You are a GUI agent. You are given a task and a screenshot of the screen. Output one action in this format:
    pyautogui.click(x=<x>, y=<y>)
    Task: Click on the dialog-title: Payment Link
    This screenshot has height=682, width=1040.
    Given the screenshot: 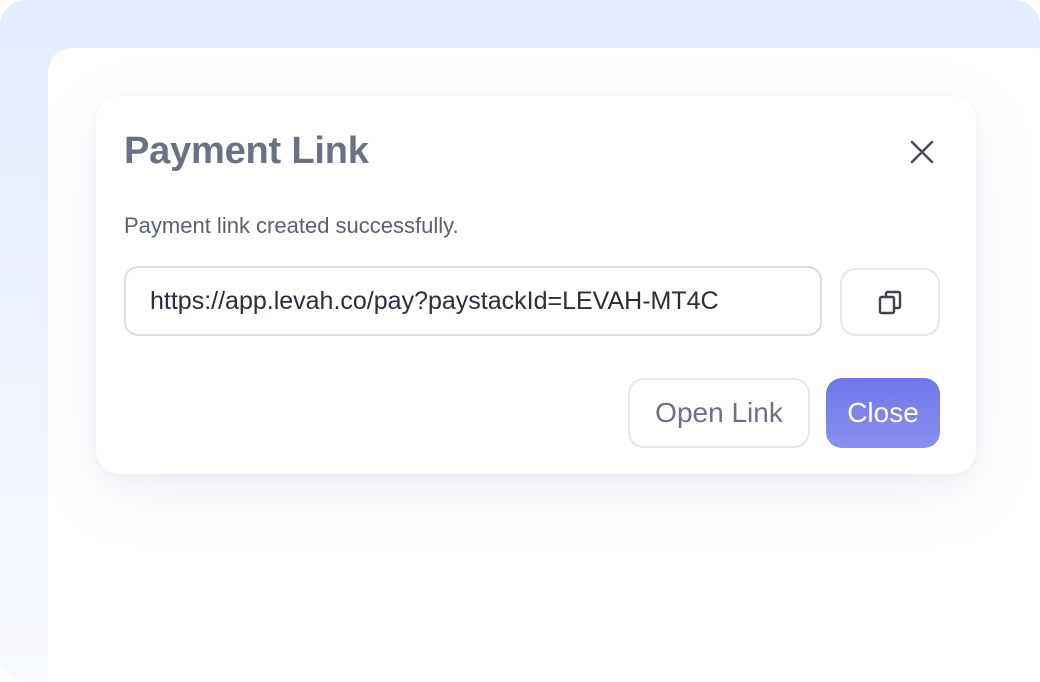 What is the action you would take?
    pyautogui.click(x=246, y=151)
    